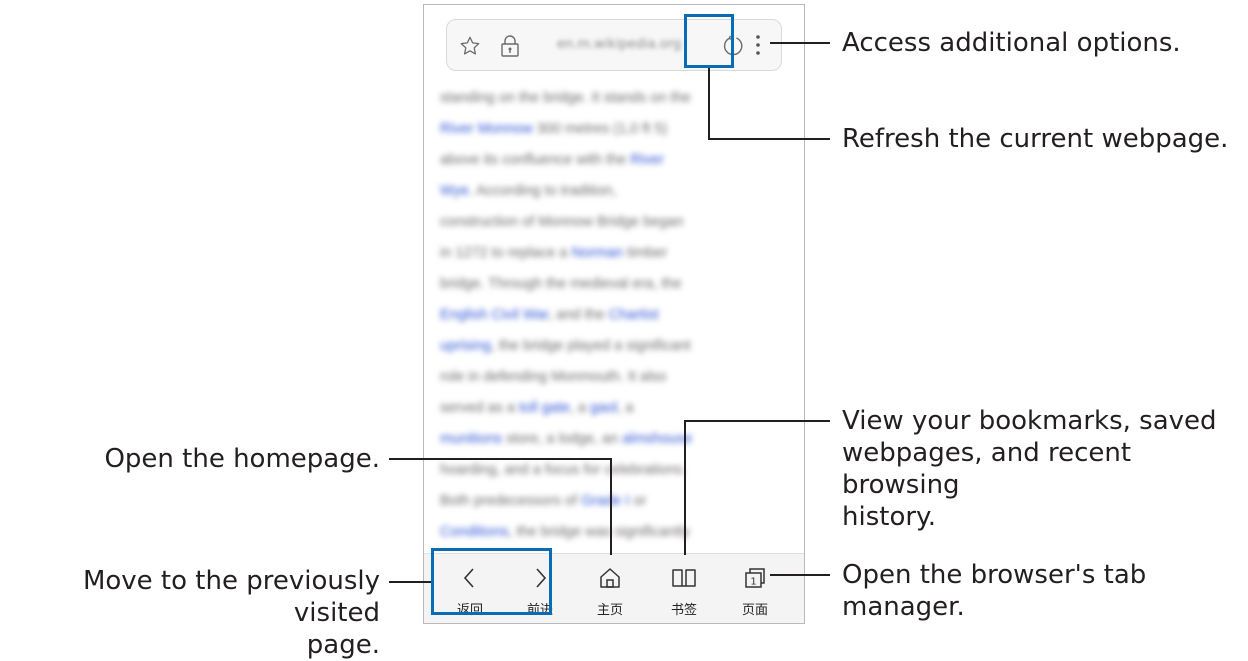  I want to click on article-text: role in defending Monmouth. It also, so click(553, 377).